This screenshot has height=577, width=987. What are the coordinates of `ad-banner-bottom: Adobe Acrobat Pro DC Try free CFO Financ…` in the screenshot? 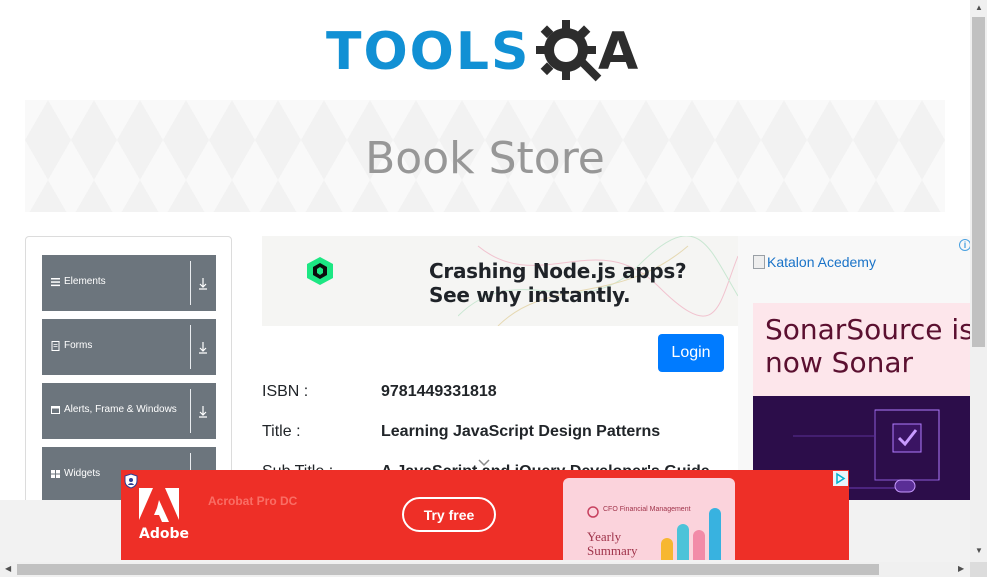 It's located at (485, 515).